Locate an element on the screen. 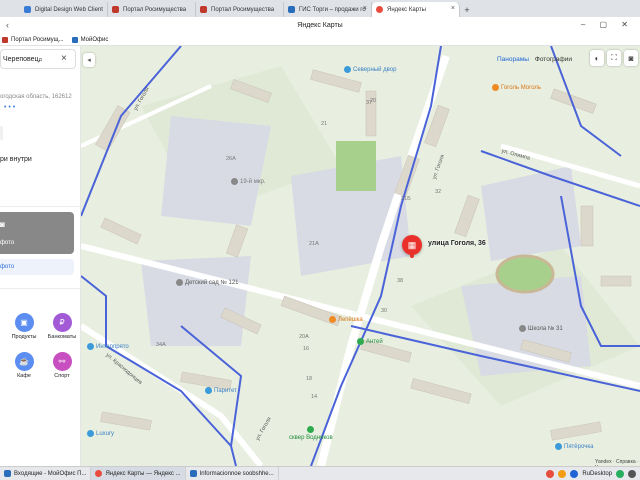 This screenshot has height=480, width=640. poi-label: Luxury is located at coordinates (105, 433).